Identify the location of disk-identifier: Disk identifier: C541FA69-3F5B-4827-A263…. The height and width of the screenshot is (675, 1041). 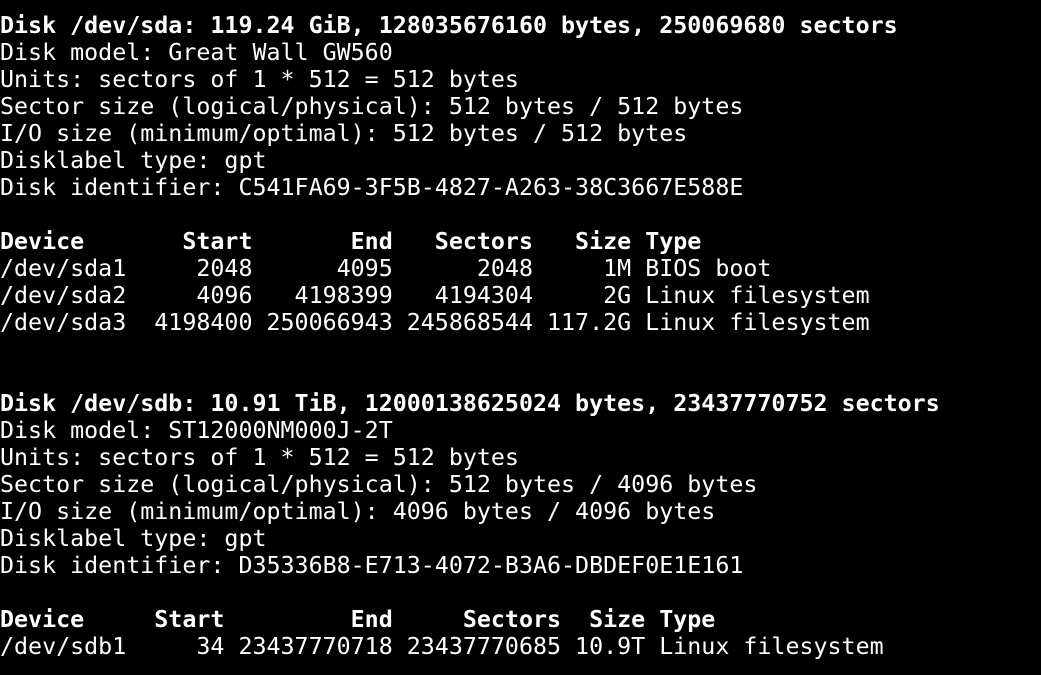
(372, 187).